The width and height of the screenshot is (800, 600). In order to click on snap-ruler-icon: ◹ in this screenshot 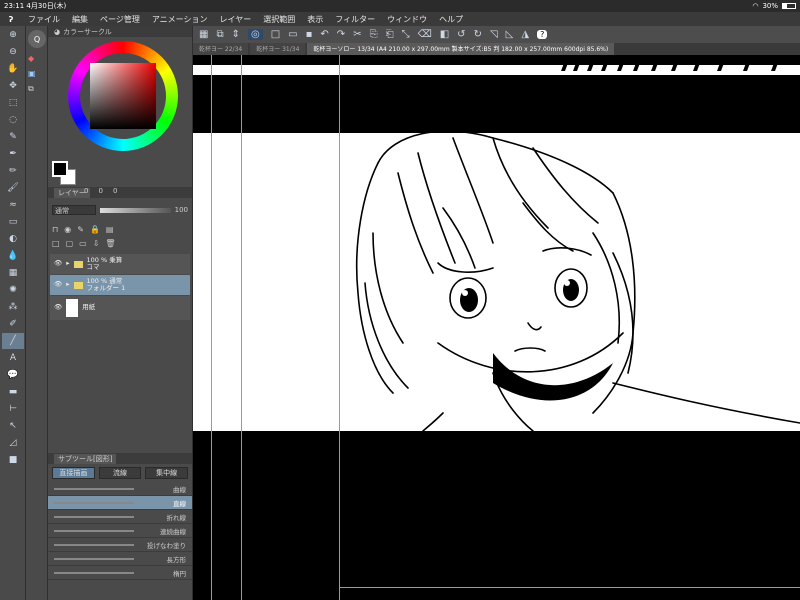, I will do `click(494, 34)`.